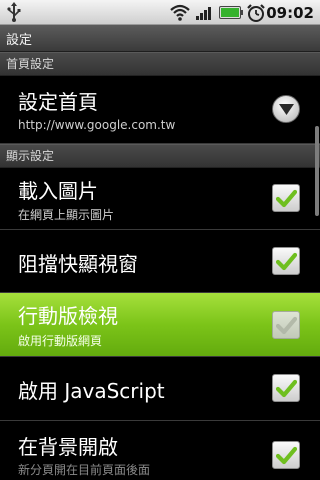  I want to click on pref-title: 啟用 JavaScript, so click(91, 391).